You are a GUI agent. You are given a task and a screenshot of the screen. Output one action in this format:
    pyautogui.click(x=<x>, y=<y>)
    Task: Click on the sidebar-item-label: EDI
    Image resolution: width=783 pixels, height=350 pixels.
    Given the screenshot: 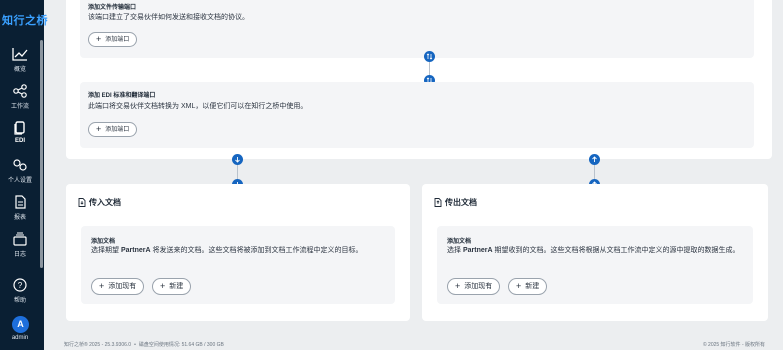 What is the action you would take?
    pyautogui.click(x=19, y=141)
    